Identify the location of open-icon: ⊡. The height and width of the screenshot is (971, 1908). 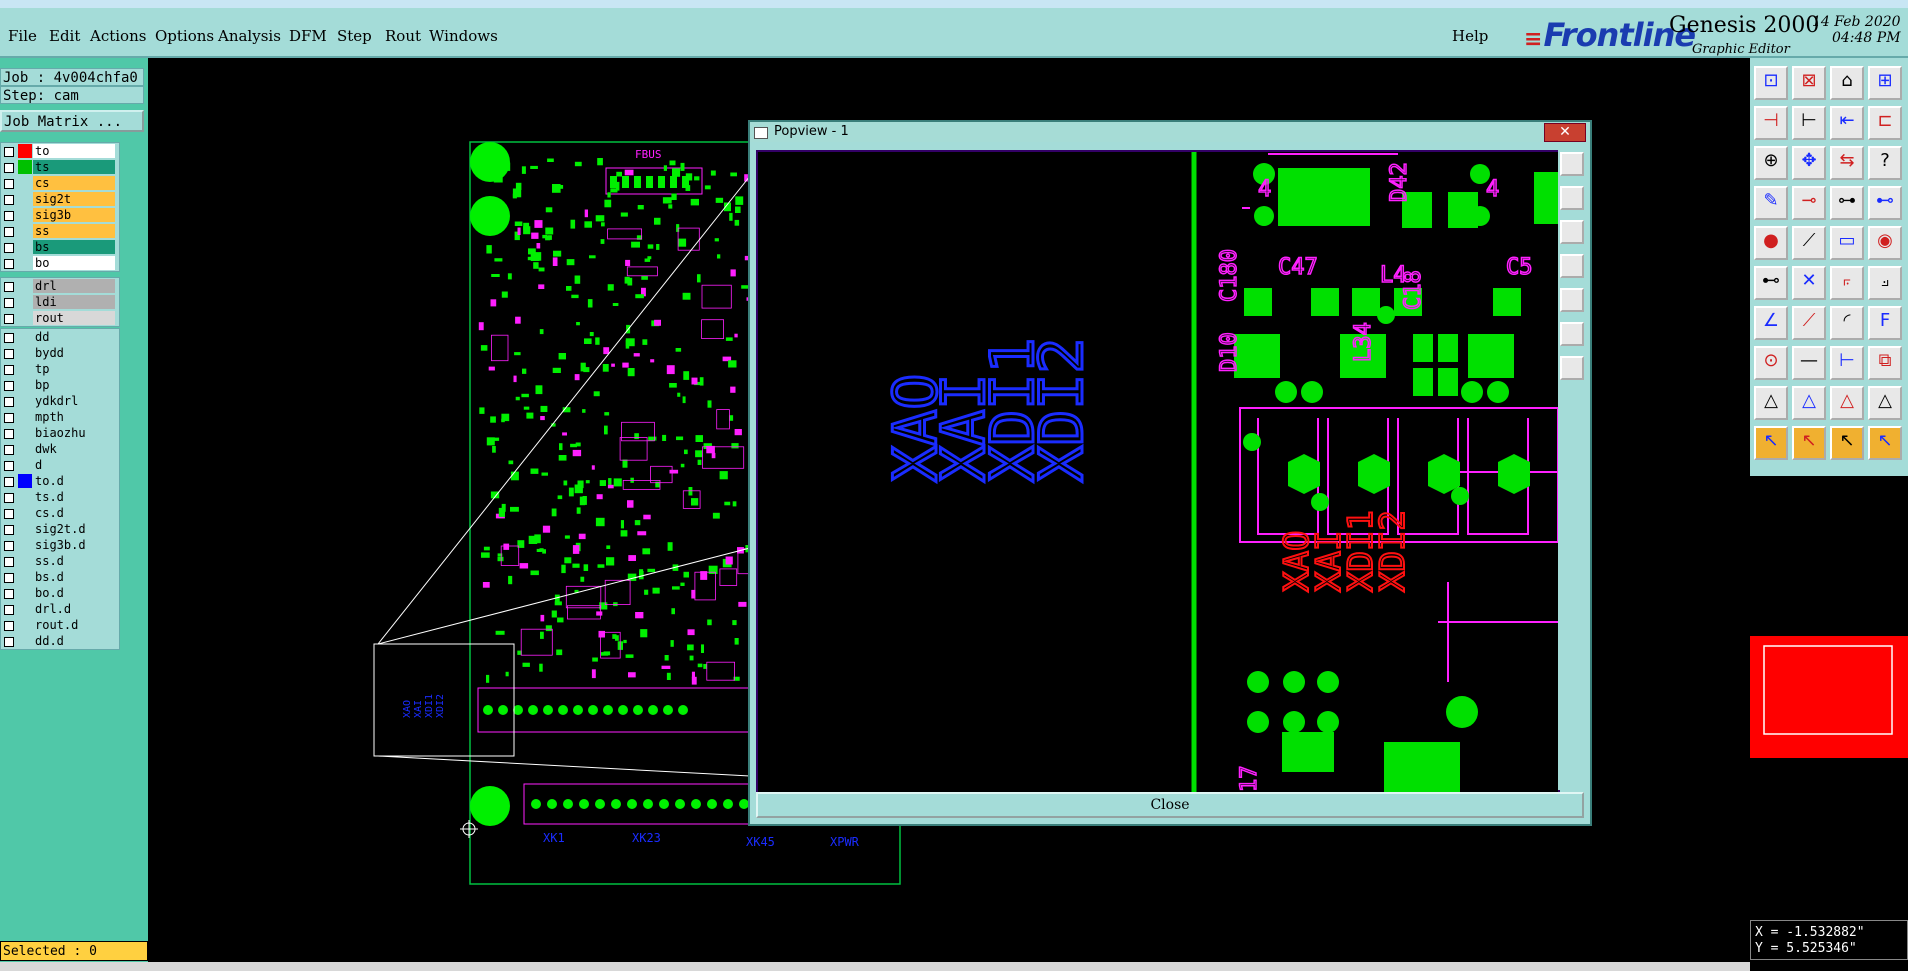
(1771, 83).